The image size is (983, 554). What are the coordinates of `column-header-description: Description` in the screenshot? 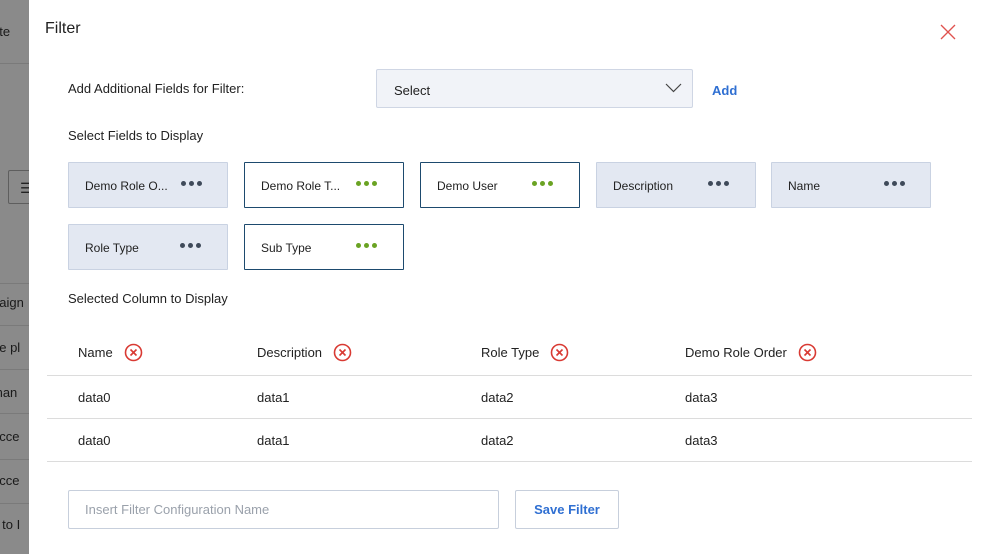 It's located at (304, 352).